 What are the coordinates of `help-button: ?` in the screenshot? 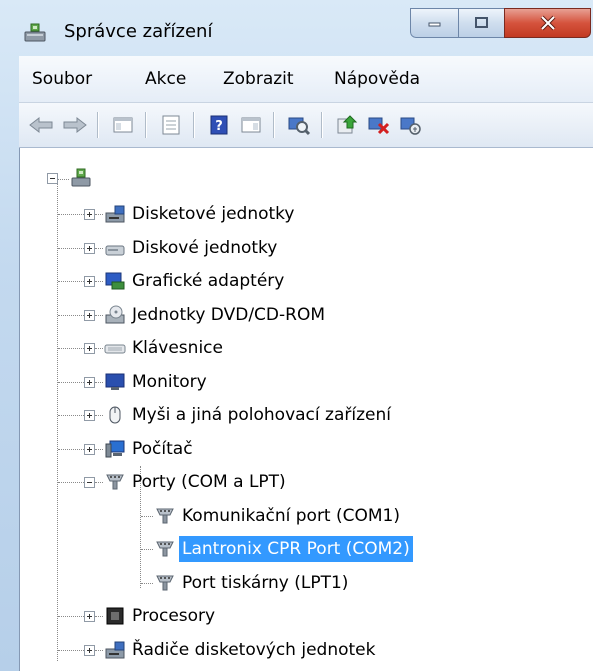 It's located at (219, 125).